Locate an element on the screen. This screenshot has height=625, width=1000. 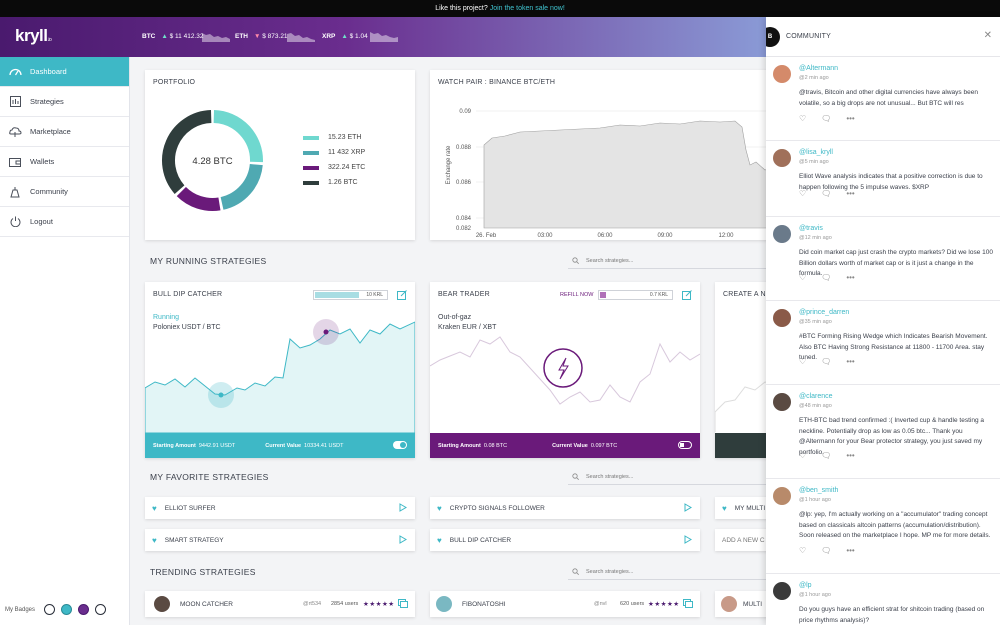
nav-dashboard: Dashboard is located at coordinates (64, 72).